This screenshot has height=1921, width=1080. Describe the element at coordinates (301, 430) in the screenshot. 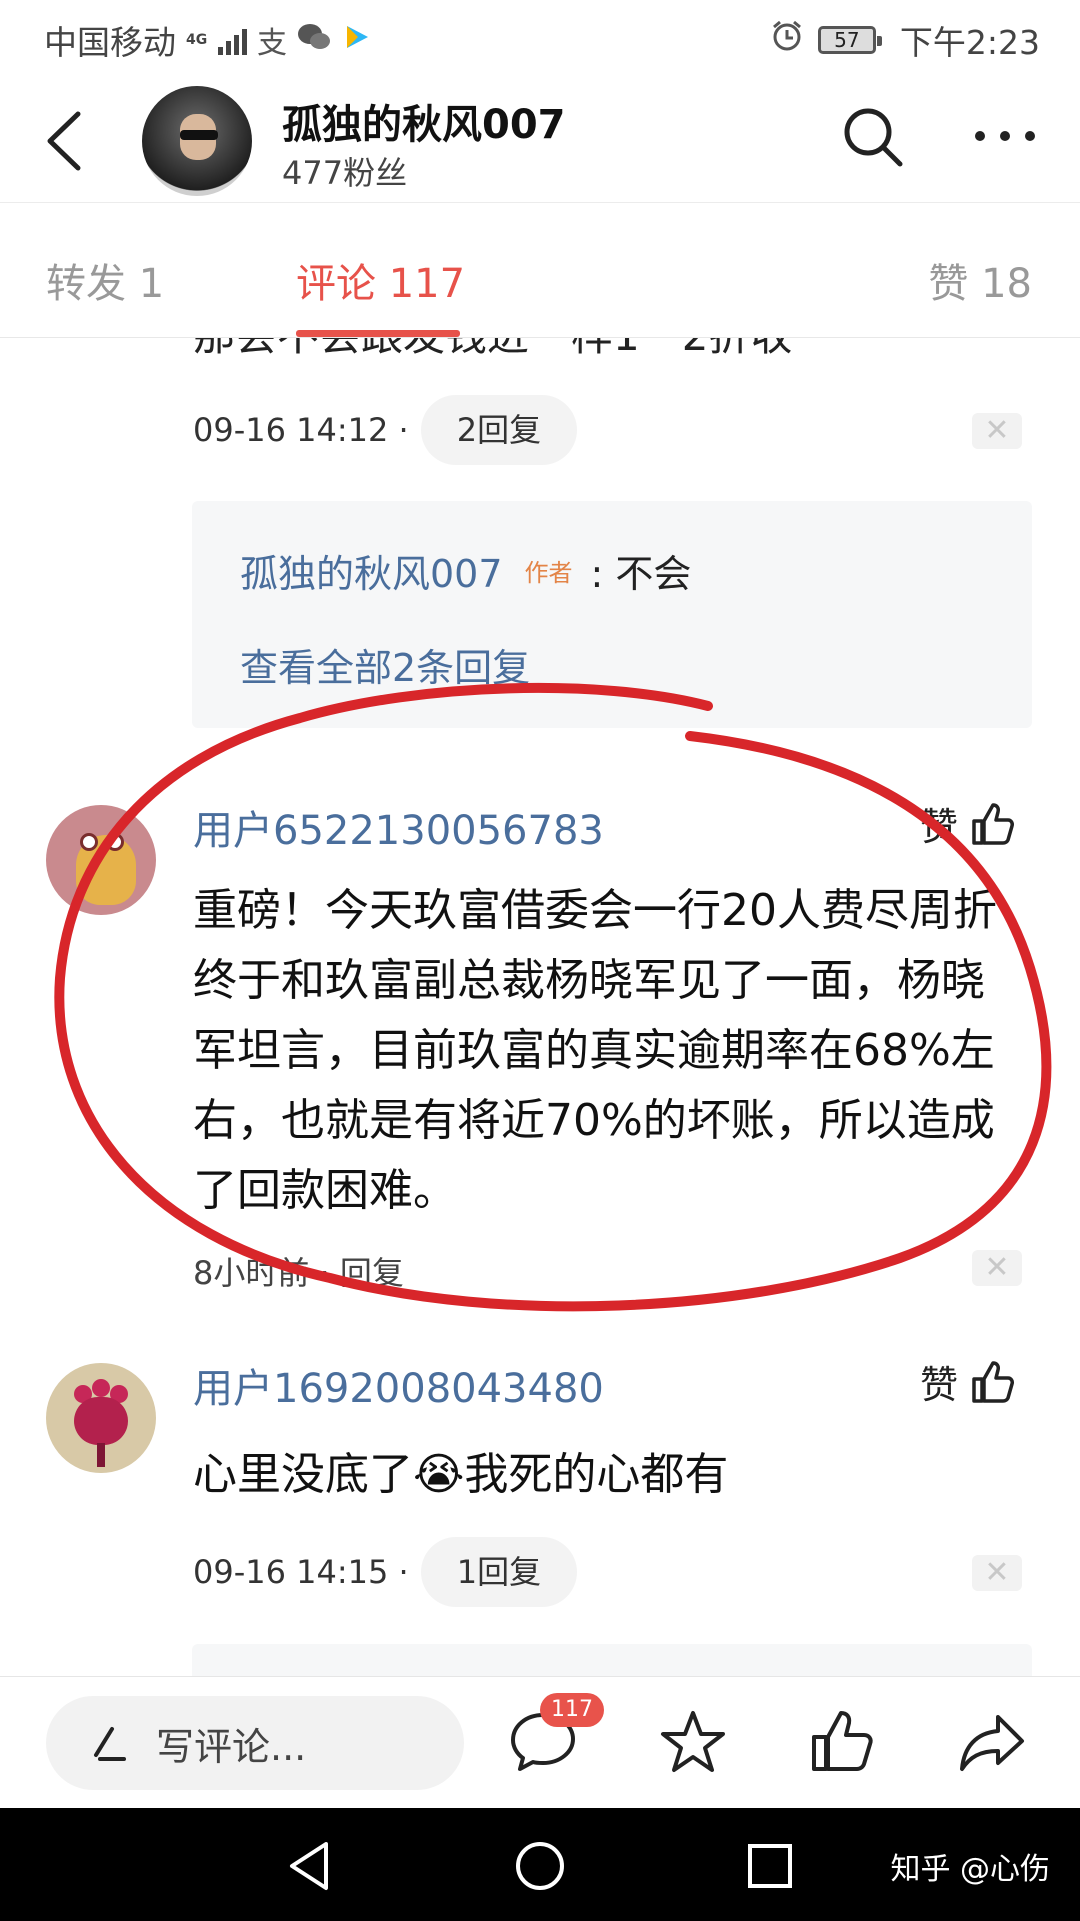

I see `comment-time: 09-16 14:12 ·` at that location.